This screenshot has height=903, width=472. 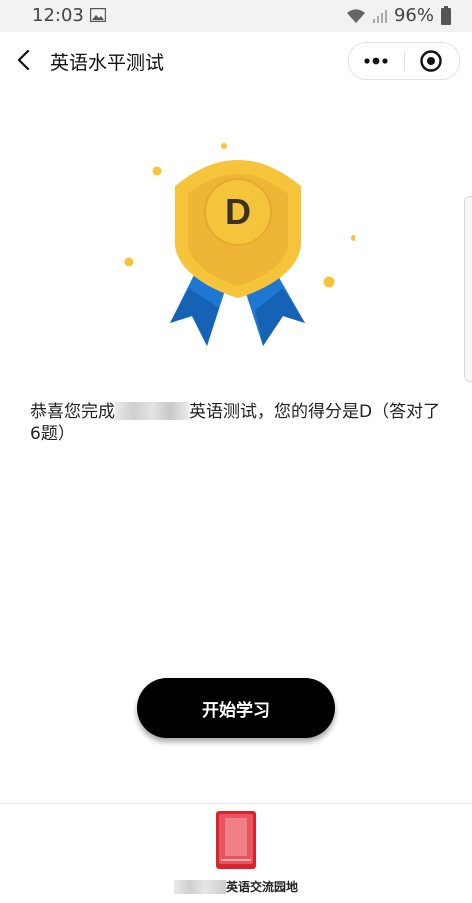 I want to click on redacted-footer-name, so click(x=199, y=887).